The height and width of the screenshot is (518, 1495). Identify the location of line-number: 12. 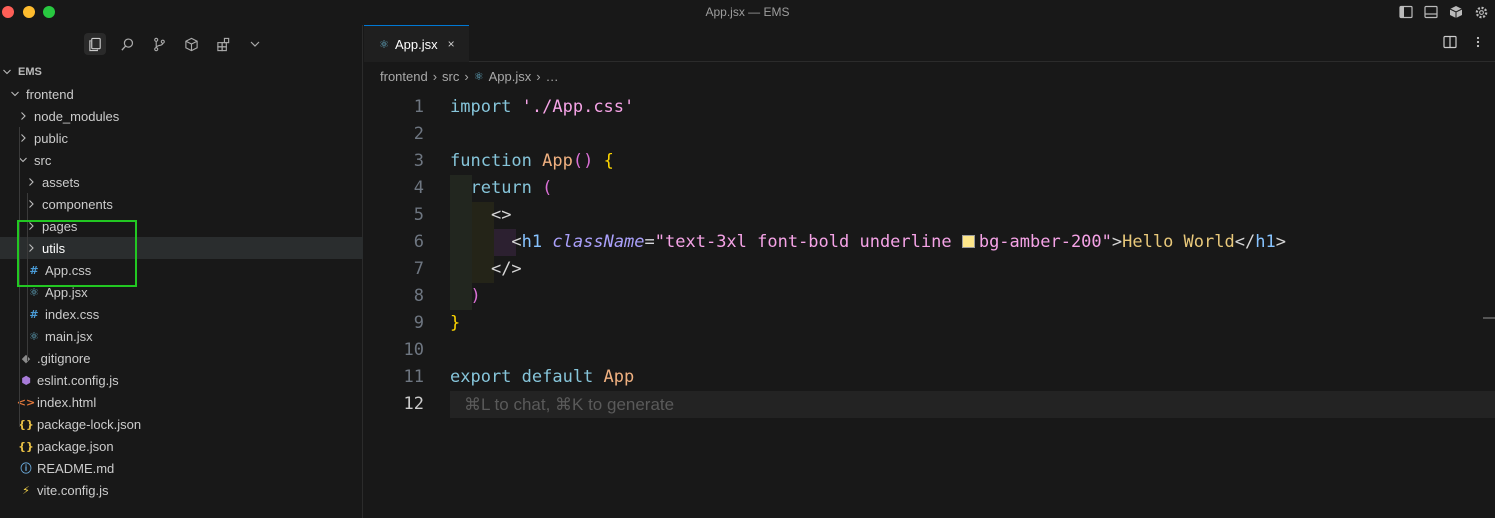
(413, 404).